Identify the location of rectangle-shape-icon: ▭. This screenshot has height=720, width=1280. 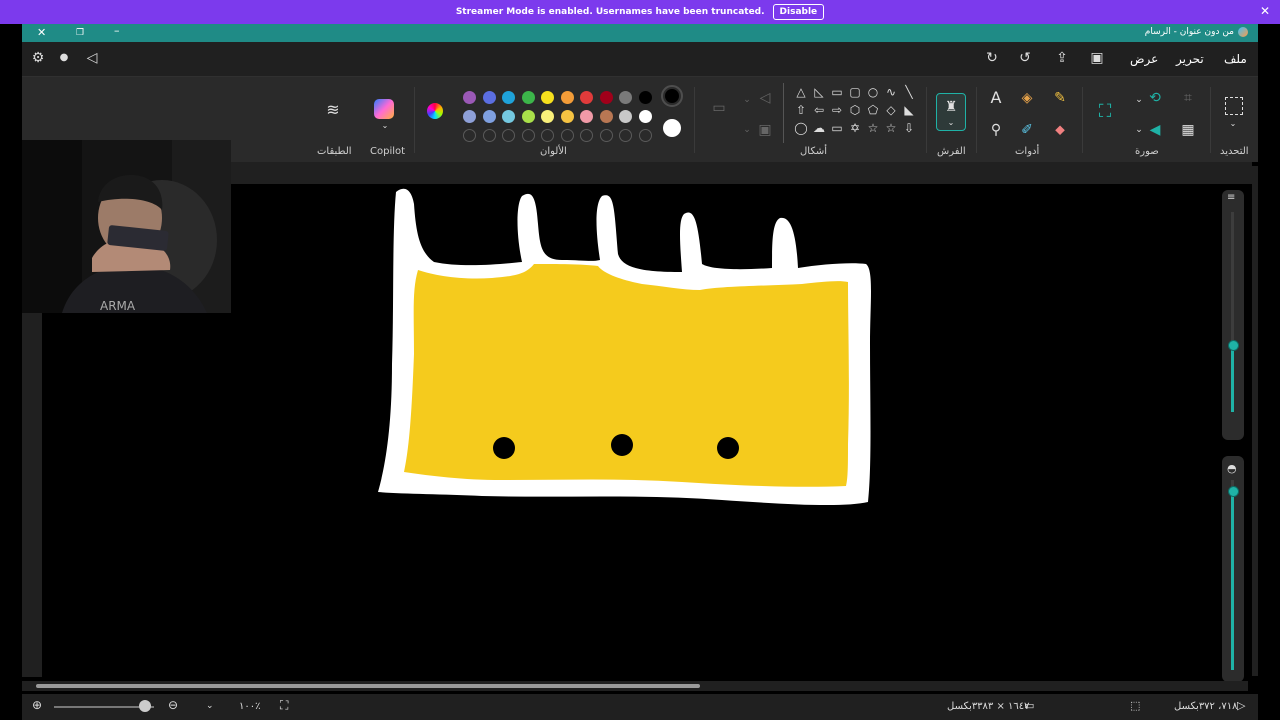
(837, 92).